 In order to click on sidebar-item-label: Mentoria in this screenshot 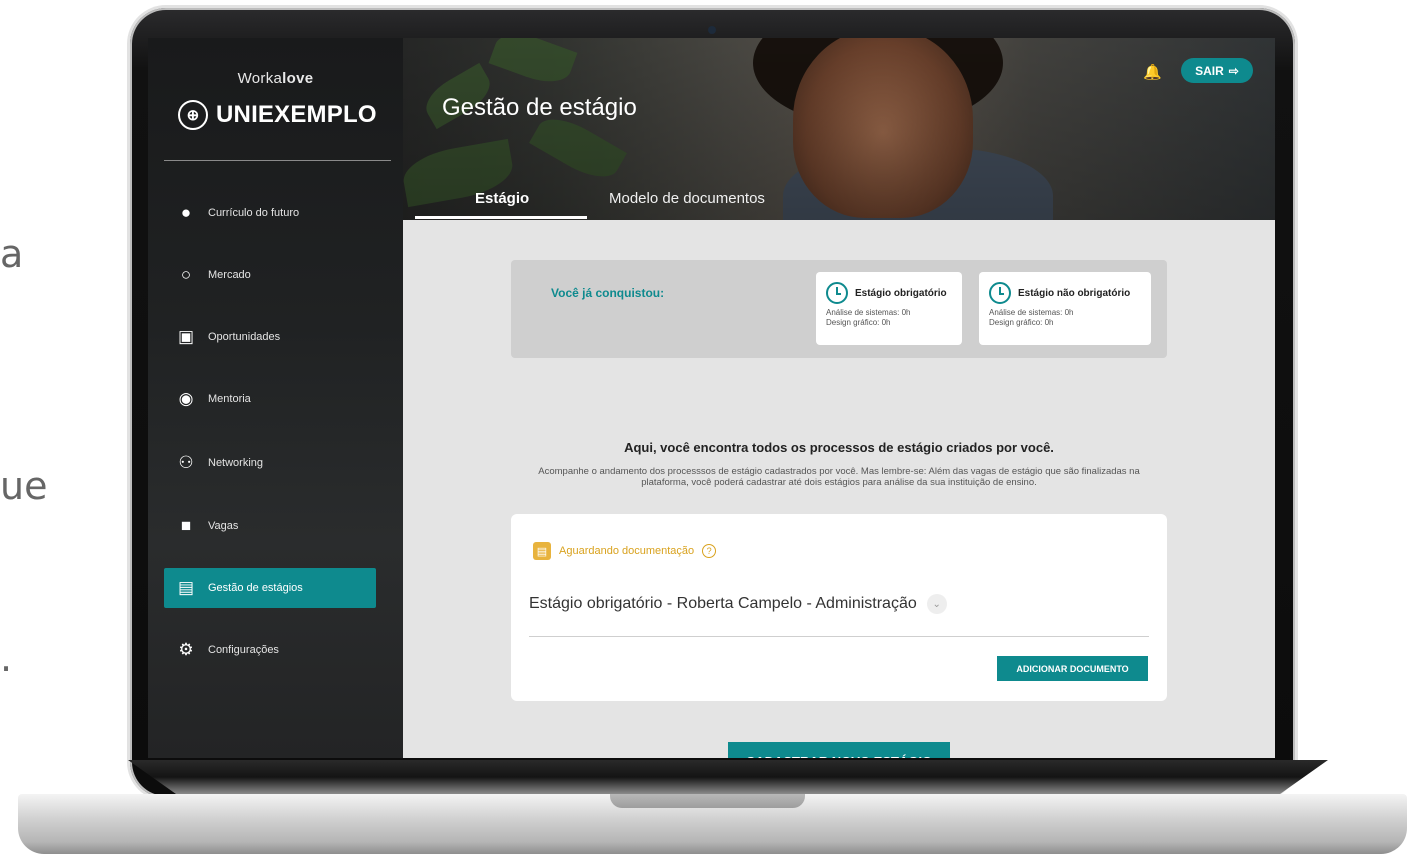, I will do `click(229, 399)`.